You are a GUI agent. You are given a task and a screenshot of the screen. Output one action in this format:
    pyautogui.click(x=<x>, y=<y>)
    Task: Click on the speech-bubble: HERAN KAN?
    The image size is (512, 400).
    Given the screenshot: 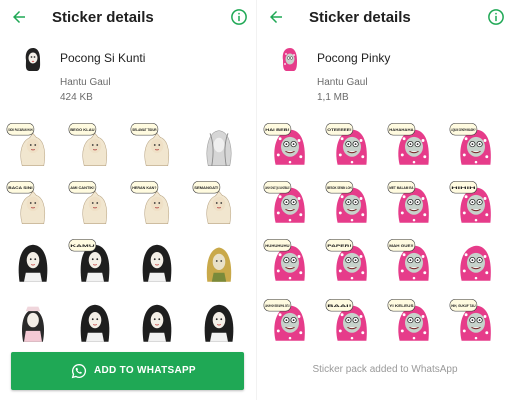 What is the action you would take?
    pyautogui.click(x=144, y=187)
    